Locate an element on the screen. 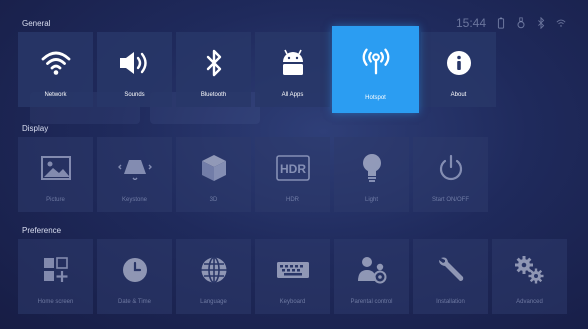 The image size is (588, 329). tile-date-time: Date & Time is located at coordinates (134, 276).